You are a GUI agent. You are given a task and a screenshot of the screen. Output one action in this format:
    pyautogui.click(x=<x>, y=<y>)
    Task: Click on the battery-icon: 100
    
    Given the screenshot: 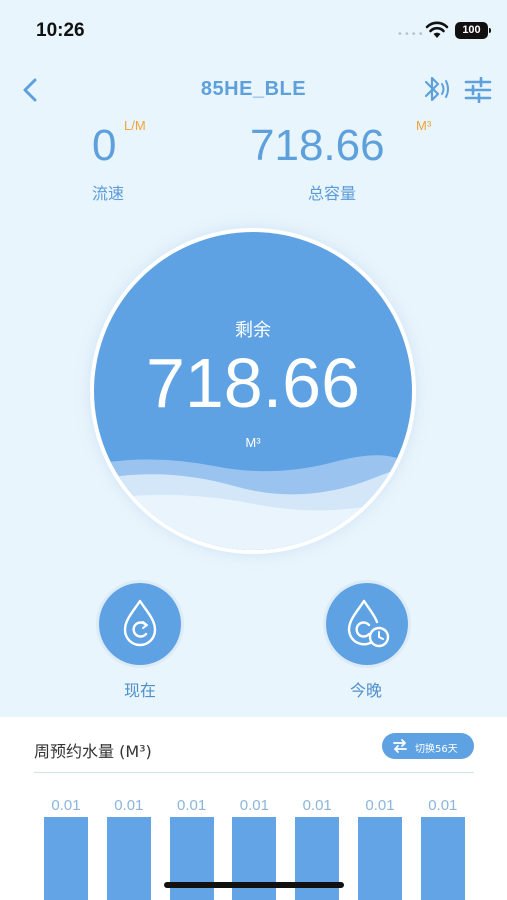 What is the action you would take?
    pyautogui.click(x=473, y=30)
    